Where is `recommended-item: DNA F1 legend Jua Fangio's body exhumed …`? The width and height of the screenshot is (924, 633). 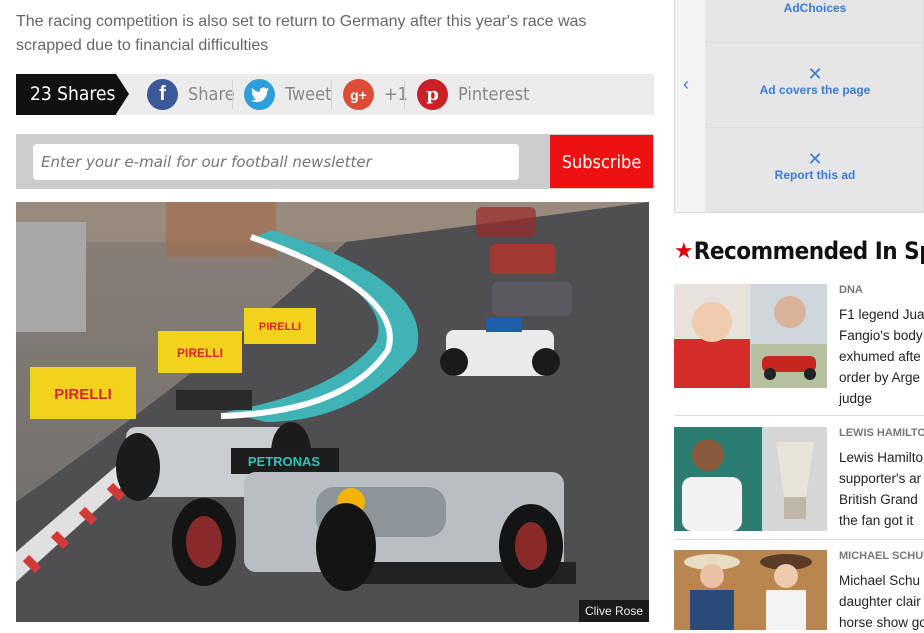
recommended-item: DNA F1 legend Jua Fangio's body exhumed … is located at coordinates (799, 345).